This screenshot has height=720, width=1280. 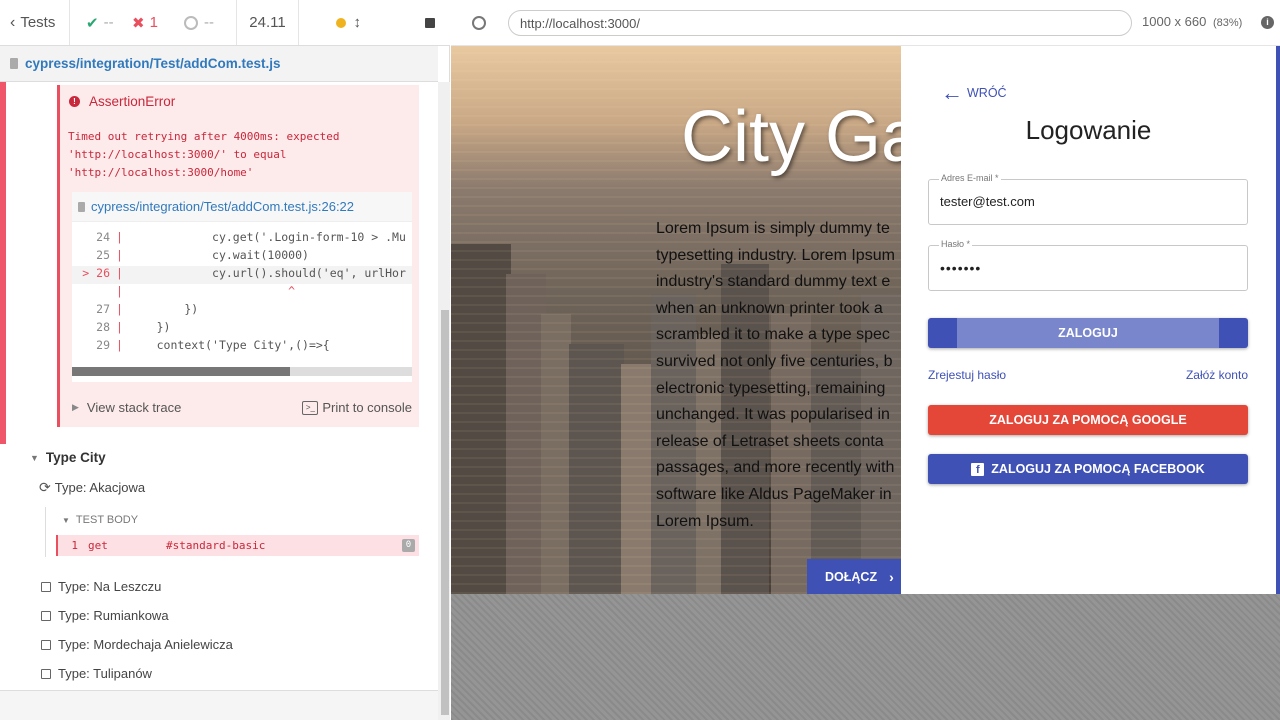 I want to click on reporter-footer, so click(x=219, y=705).